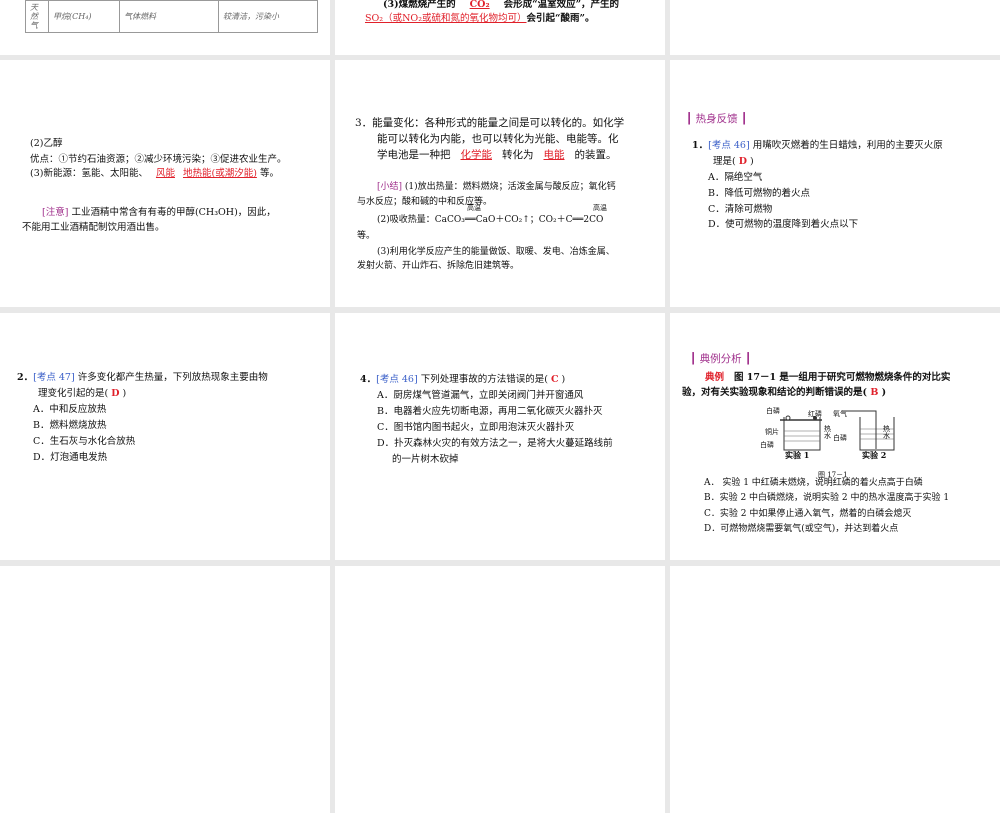  What do you see at coordinates (815, 414) in the screenshot?
I see `figure-label: 红磷` at bounding box center [815, 414].